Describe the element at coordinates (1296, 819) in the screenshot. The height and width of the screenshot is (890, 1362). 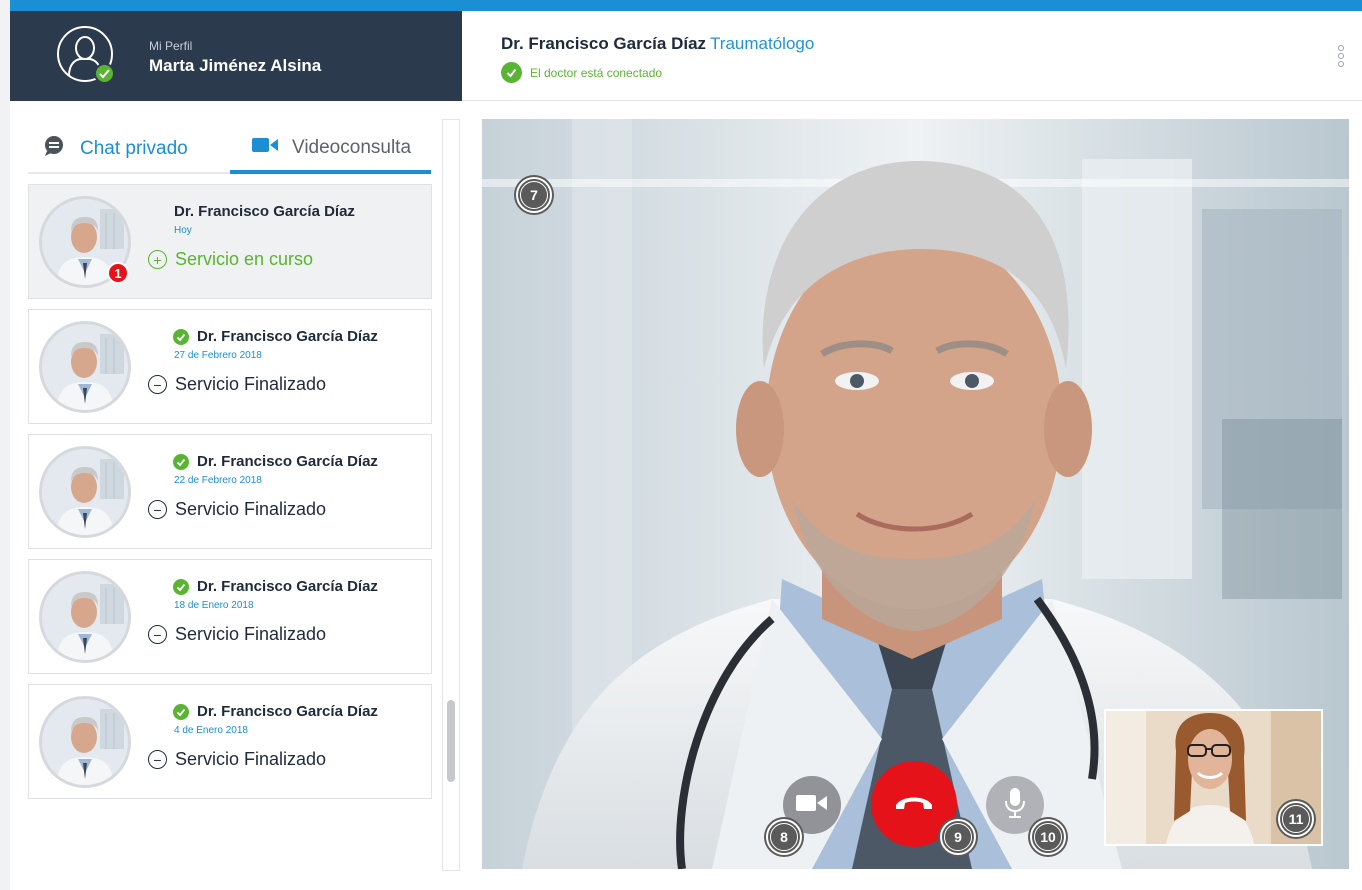
I see `marker-11: 11` at that location.